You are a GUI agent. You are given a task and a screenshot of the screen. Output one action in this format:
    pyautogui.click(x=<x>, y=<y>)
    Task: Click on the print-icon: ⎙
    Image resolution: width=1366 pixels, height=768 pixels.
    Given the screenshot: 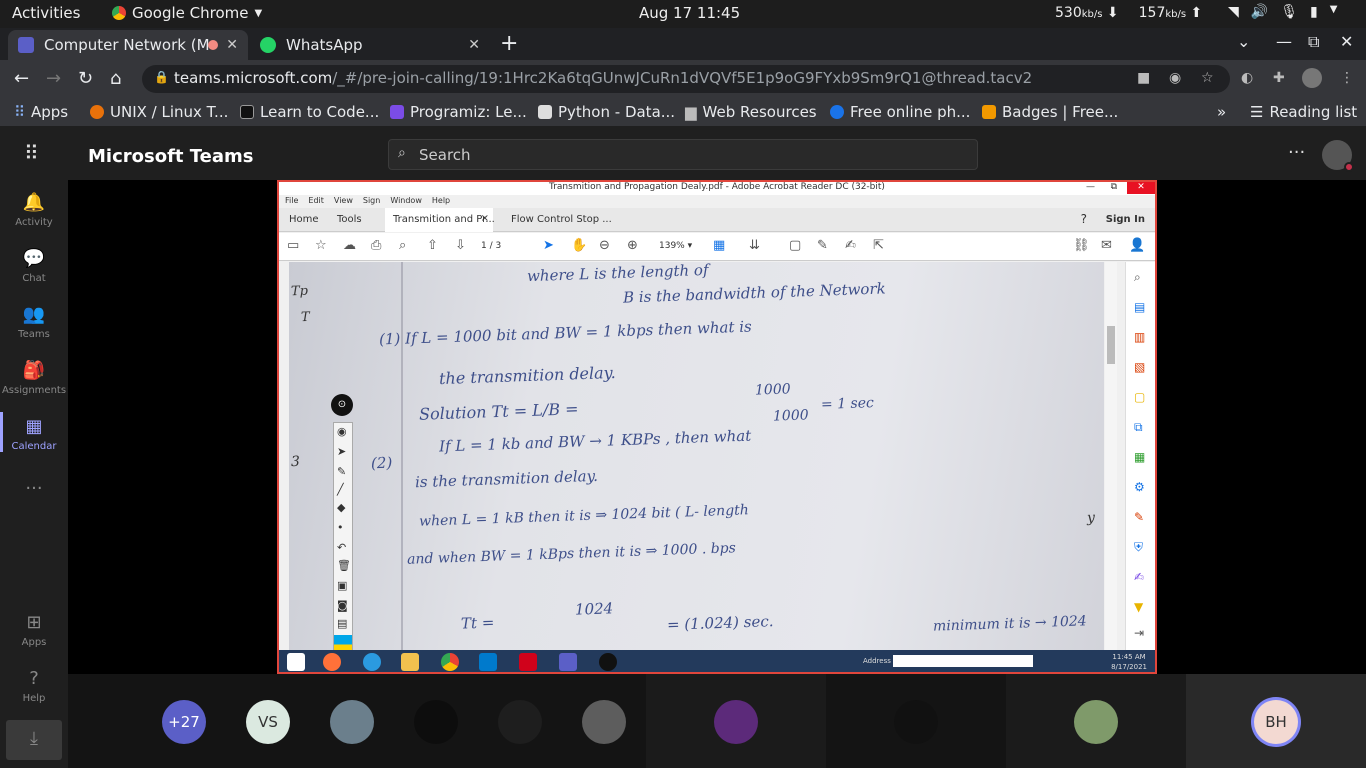 What is the action you would take?
    pyautogui.click(x=376, y=245)
    